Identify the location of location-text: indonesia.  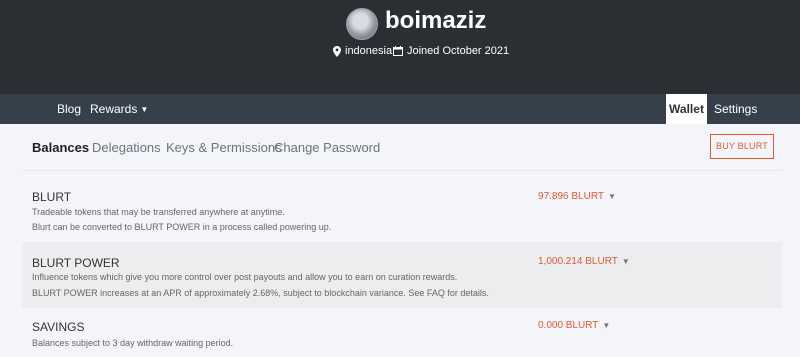
(369, 51).